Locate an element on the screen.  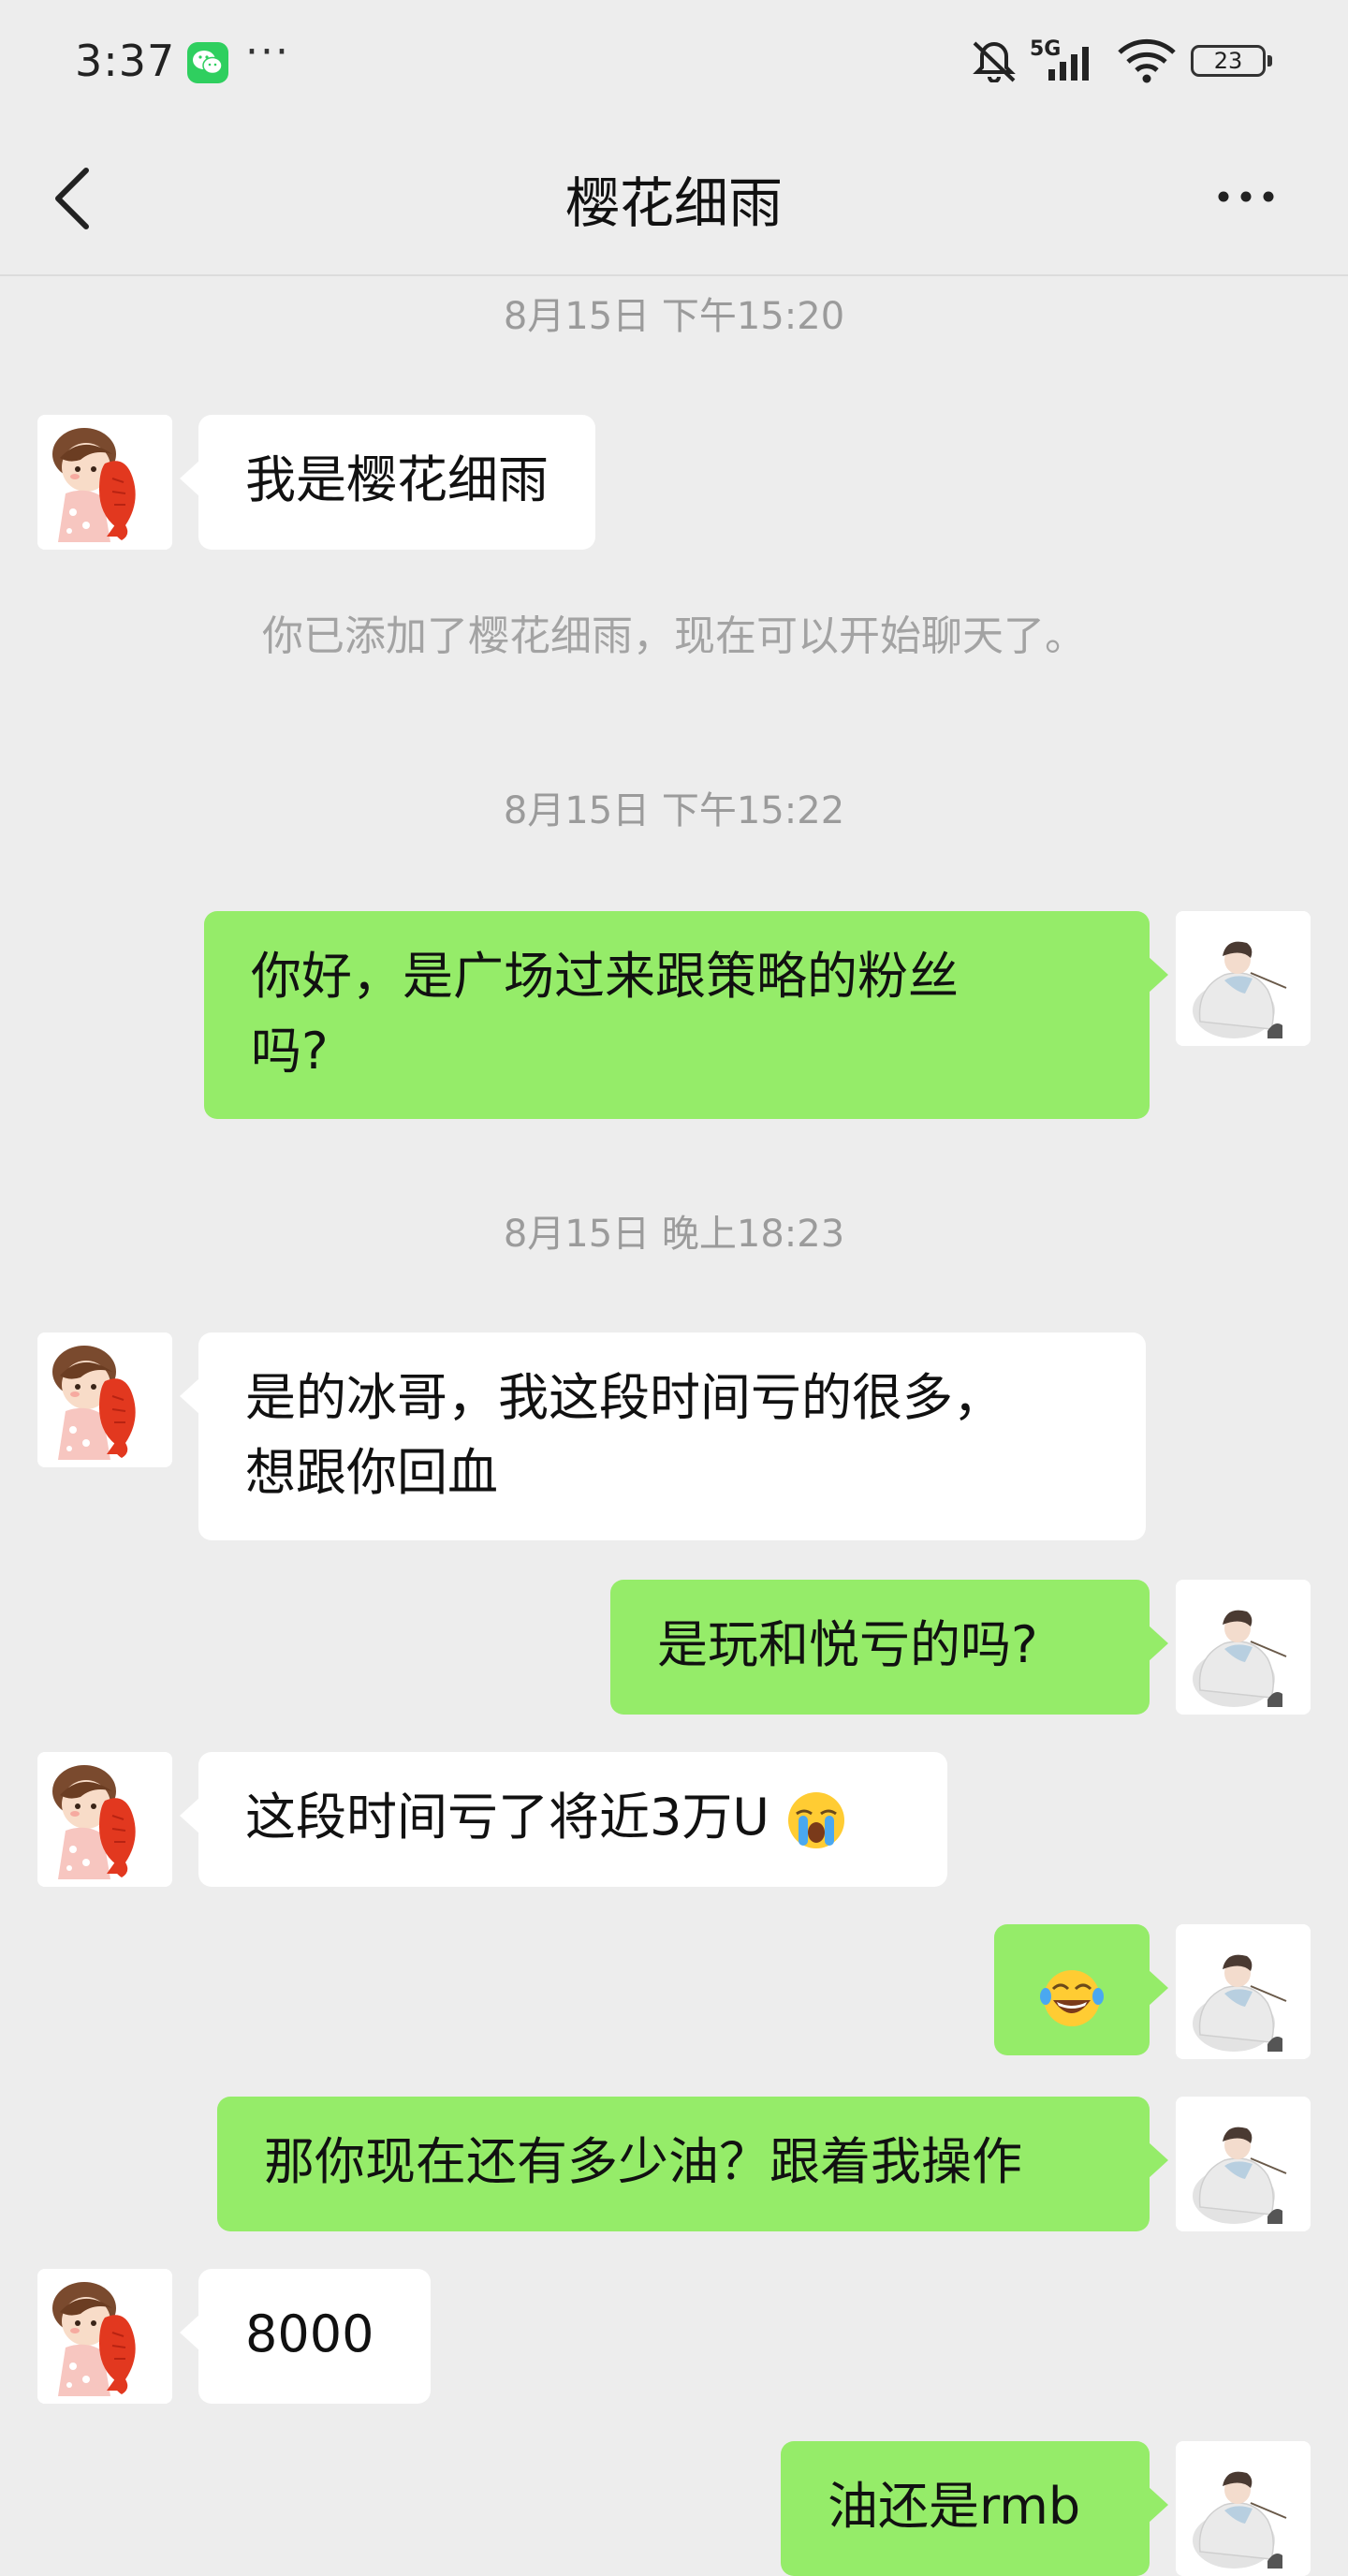
battery-icon: 23 is located at coordinates (1231, 61).